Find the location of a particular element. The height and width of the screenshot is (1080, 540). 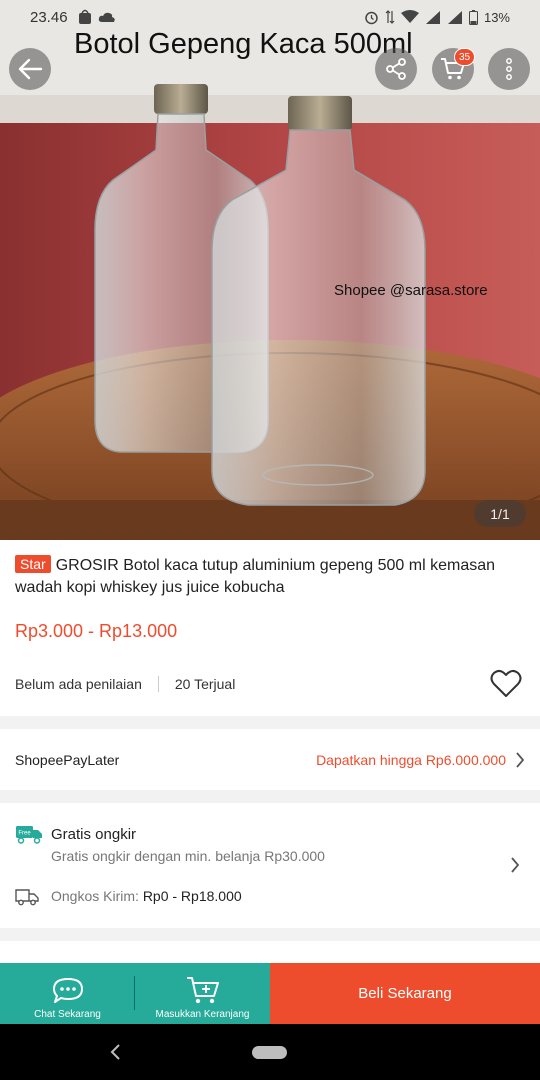

add-to-cart-button: Masukkan Keranjang is located at coordinates (202, 993).